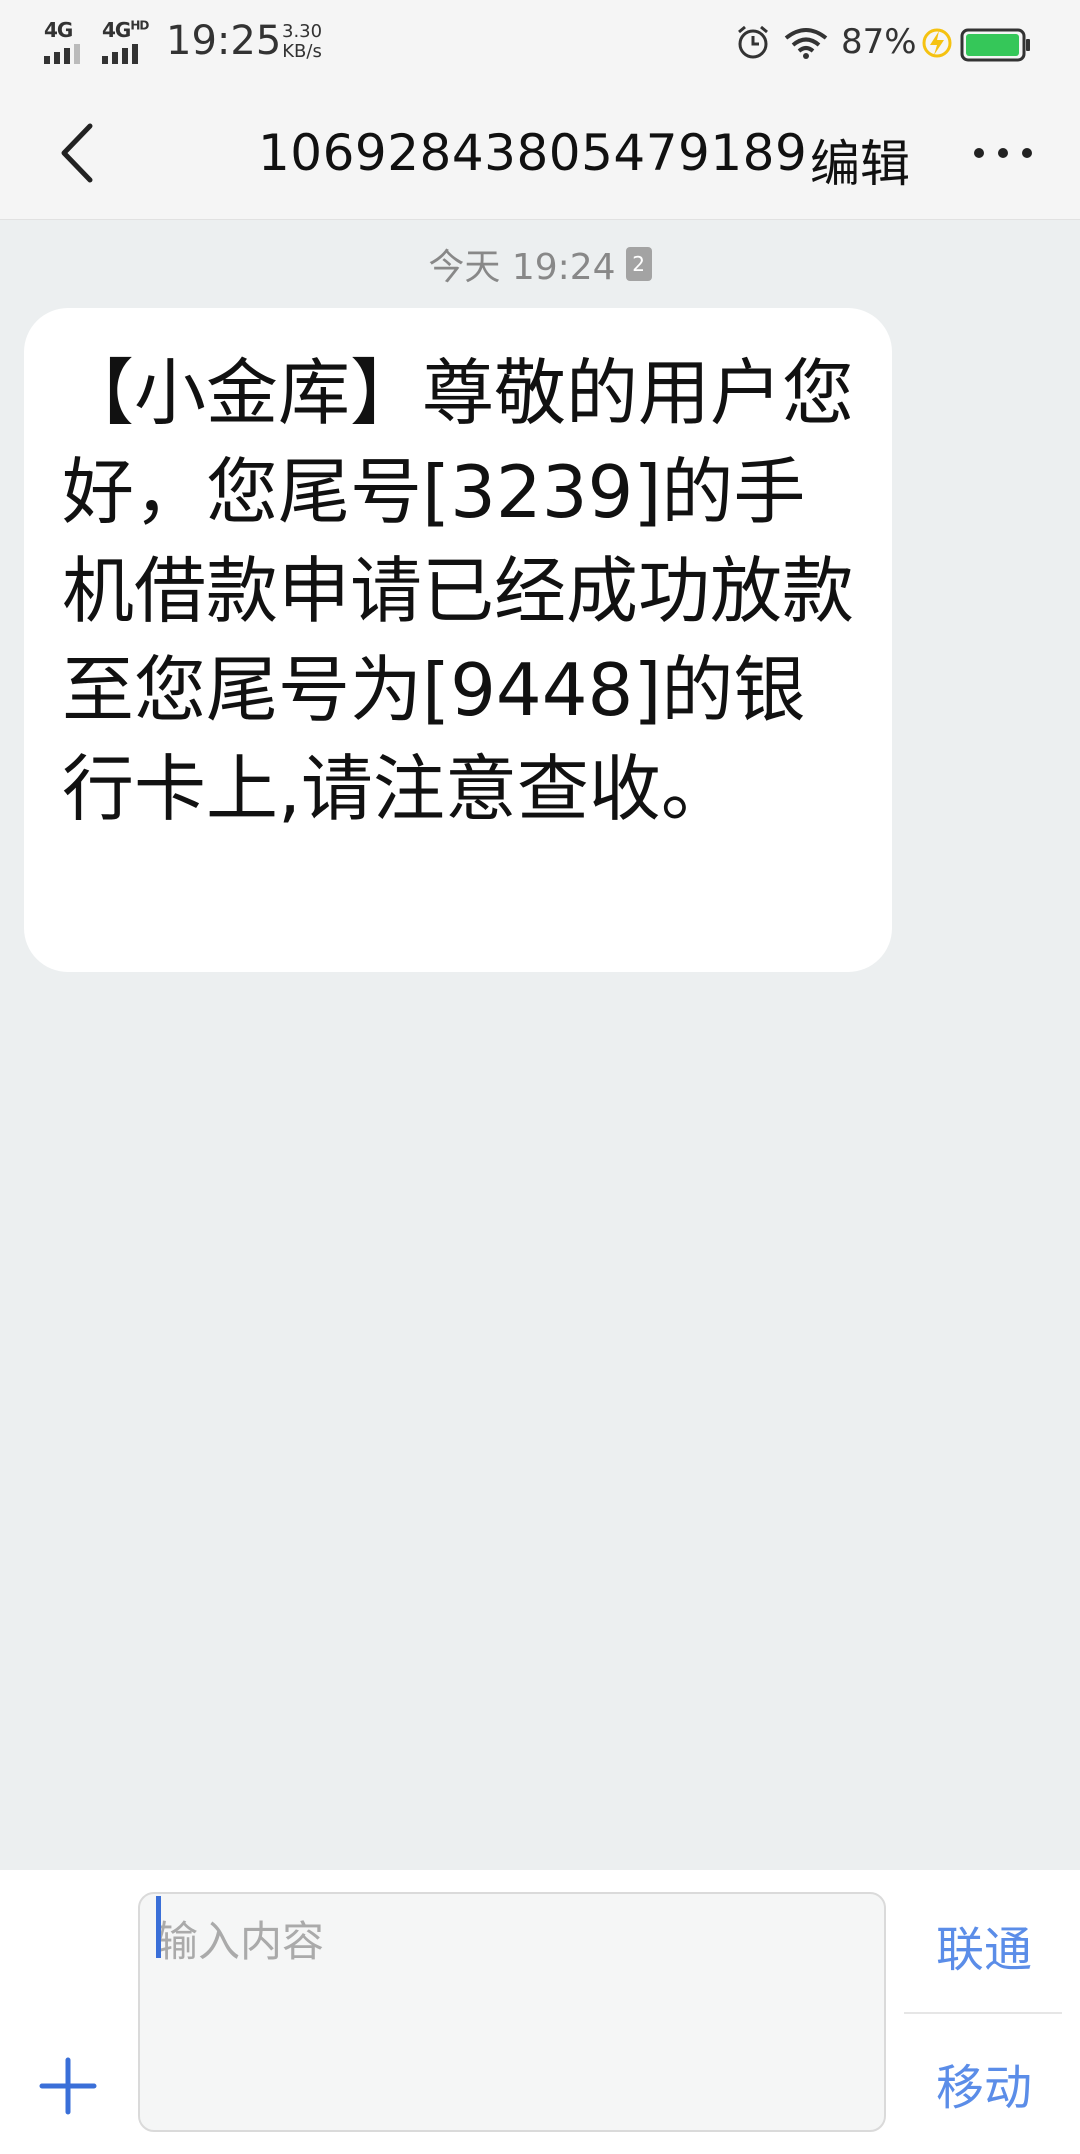 This screenshot has width=1080, height=2154. Describe the element at coordinates (116, 30) in the screenshot. I see `network-type-2-label: 4G` at that location.